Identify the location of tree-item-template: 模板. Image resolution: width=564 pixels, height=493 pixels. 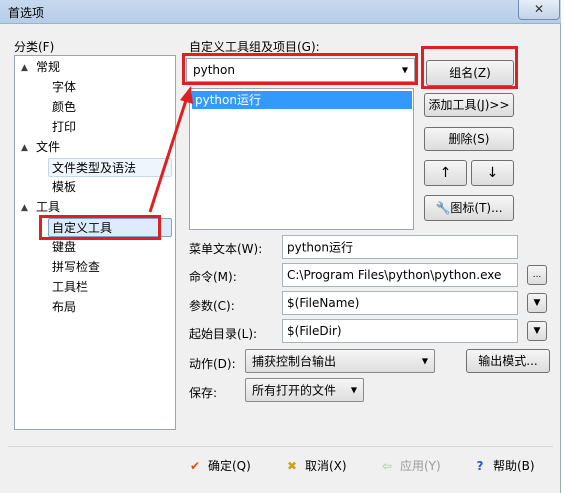
(64, 187).